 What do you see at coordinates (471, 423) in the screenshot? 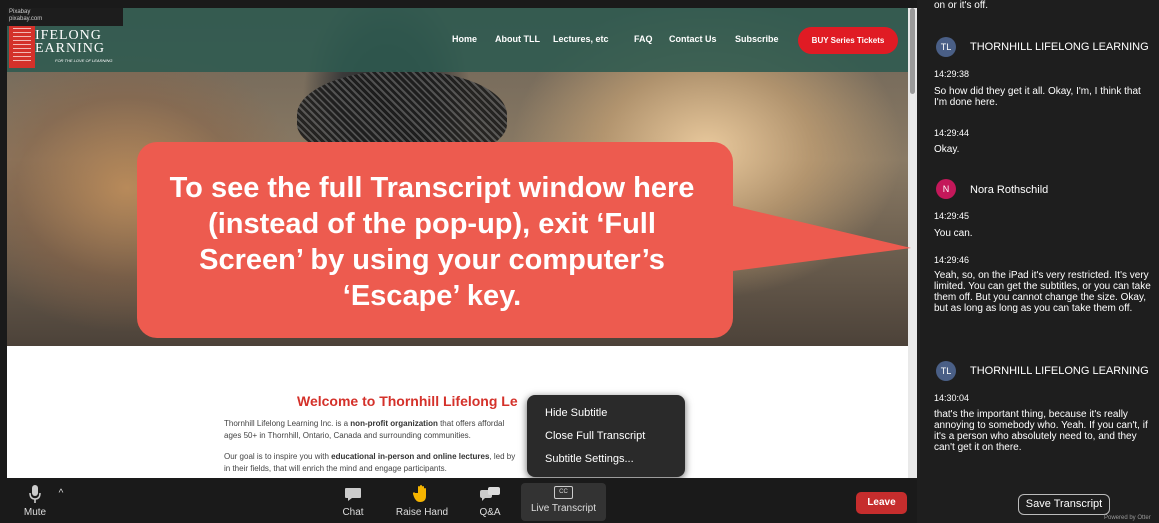
I see `para1-c: that offers affordal` at bounding box center [471, 423].